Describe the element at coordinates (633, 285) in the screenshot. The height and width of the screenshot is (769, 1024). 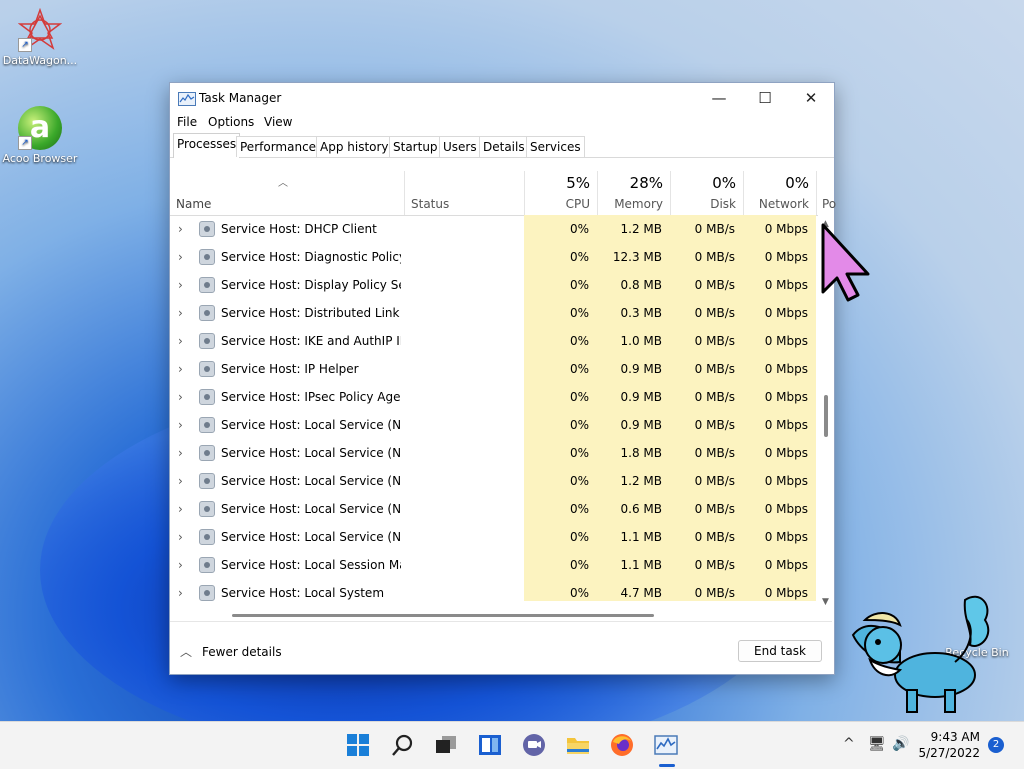
I see `memory-cell: 0.8 MB` at that location.